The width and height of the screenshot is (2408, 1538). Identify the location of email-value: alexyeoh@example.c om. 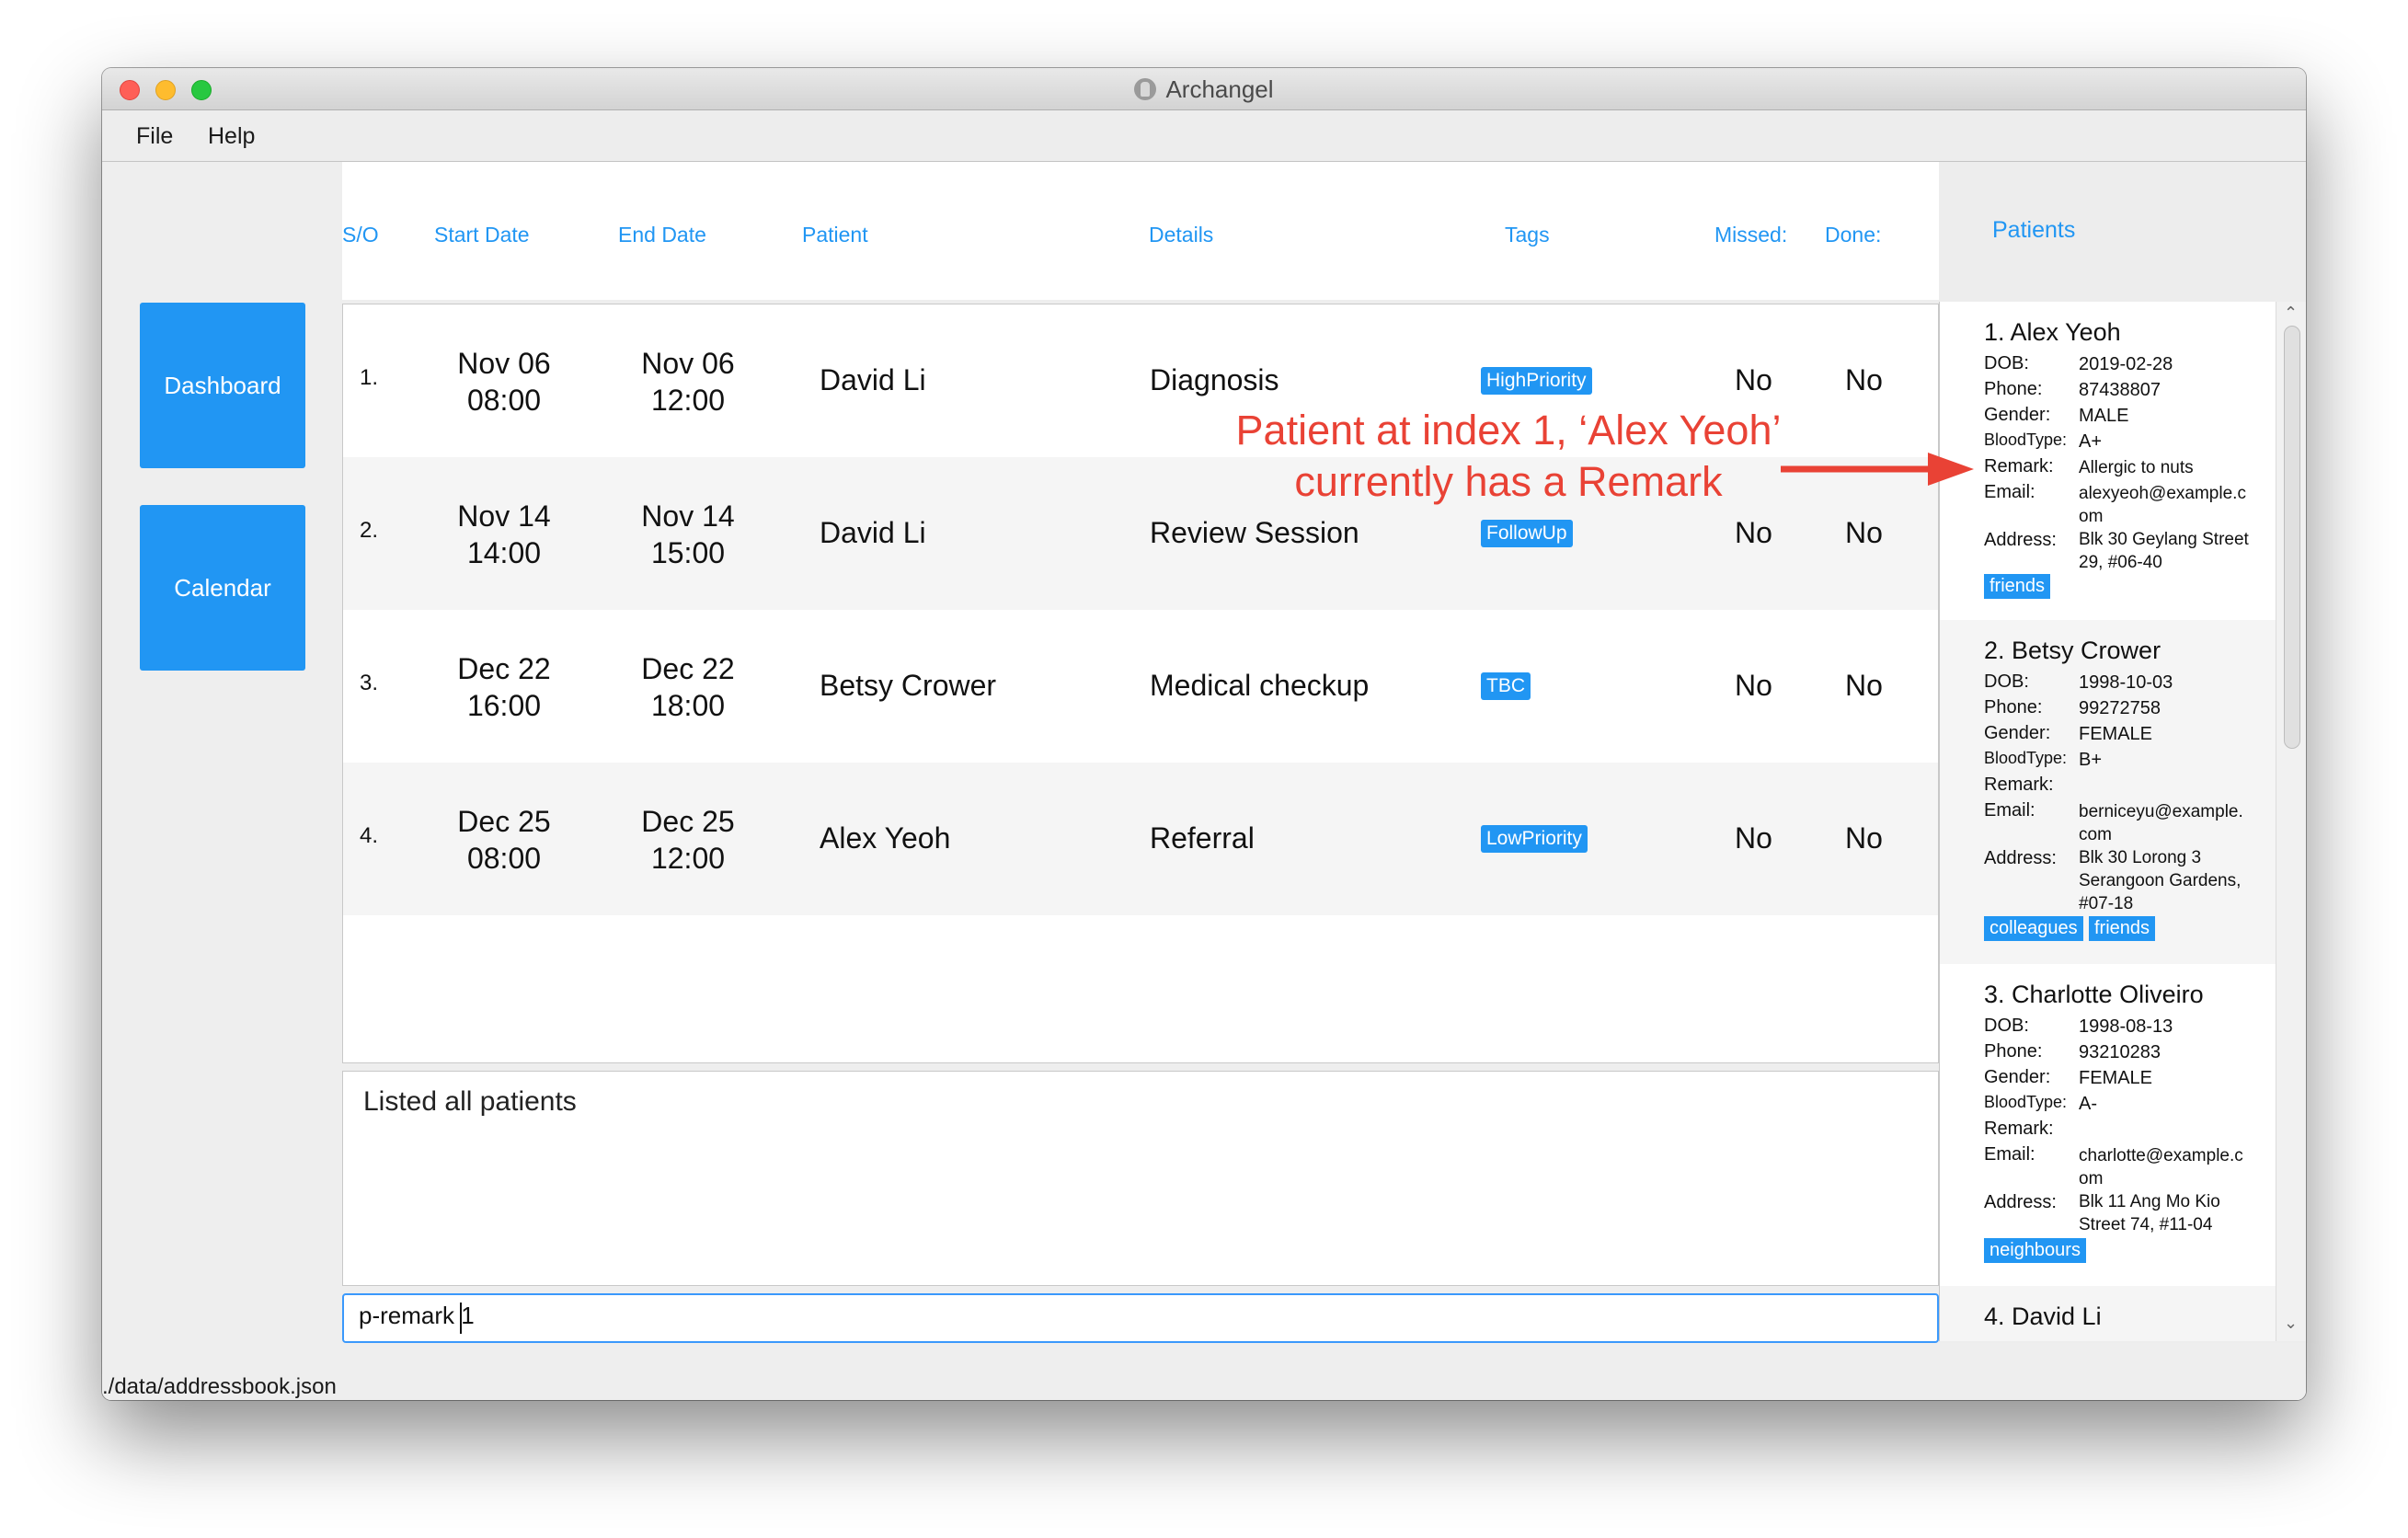
(2162, 505).